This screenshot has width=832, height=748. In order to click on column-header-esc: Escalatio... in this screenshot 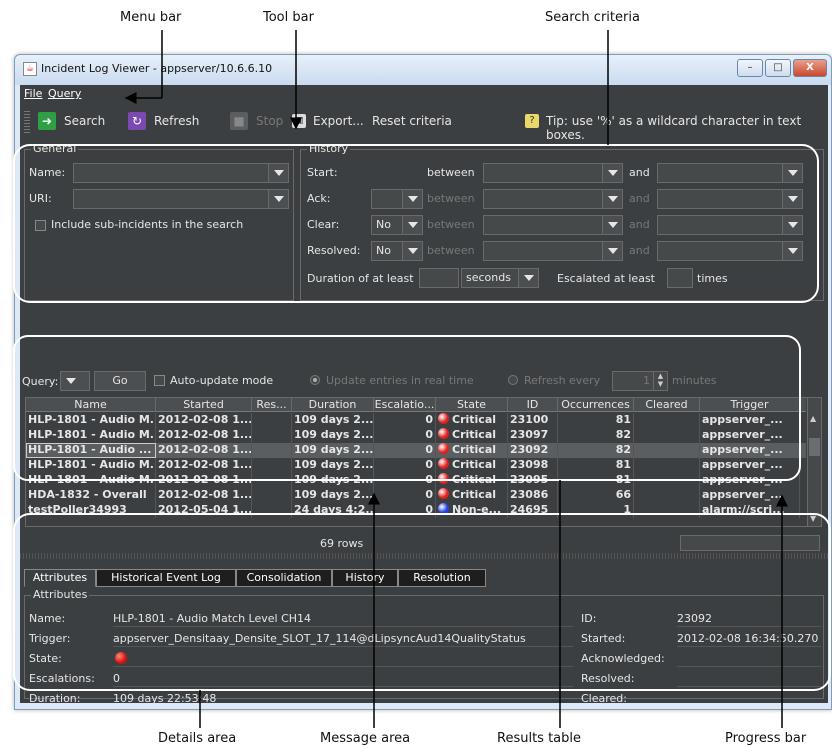, I will do `click(405, 405)`.